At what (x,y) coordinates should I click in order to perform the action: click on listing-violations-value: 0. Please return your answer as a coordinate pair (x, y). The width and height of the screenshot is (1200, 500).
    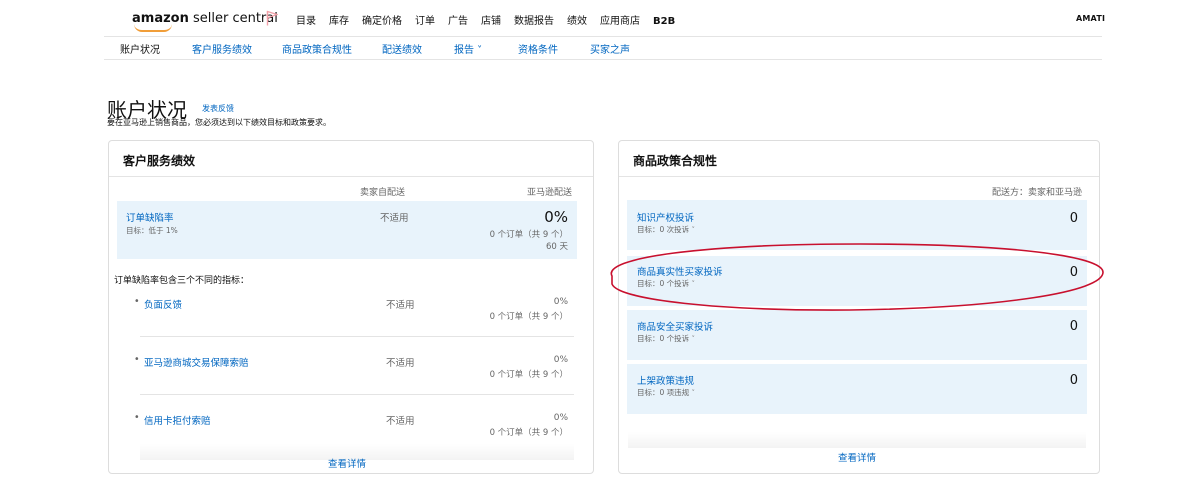
    Looking at the image, I should click on (1073, 380).